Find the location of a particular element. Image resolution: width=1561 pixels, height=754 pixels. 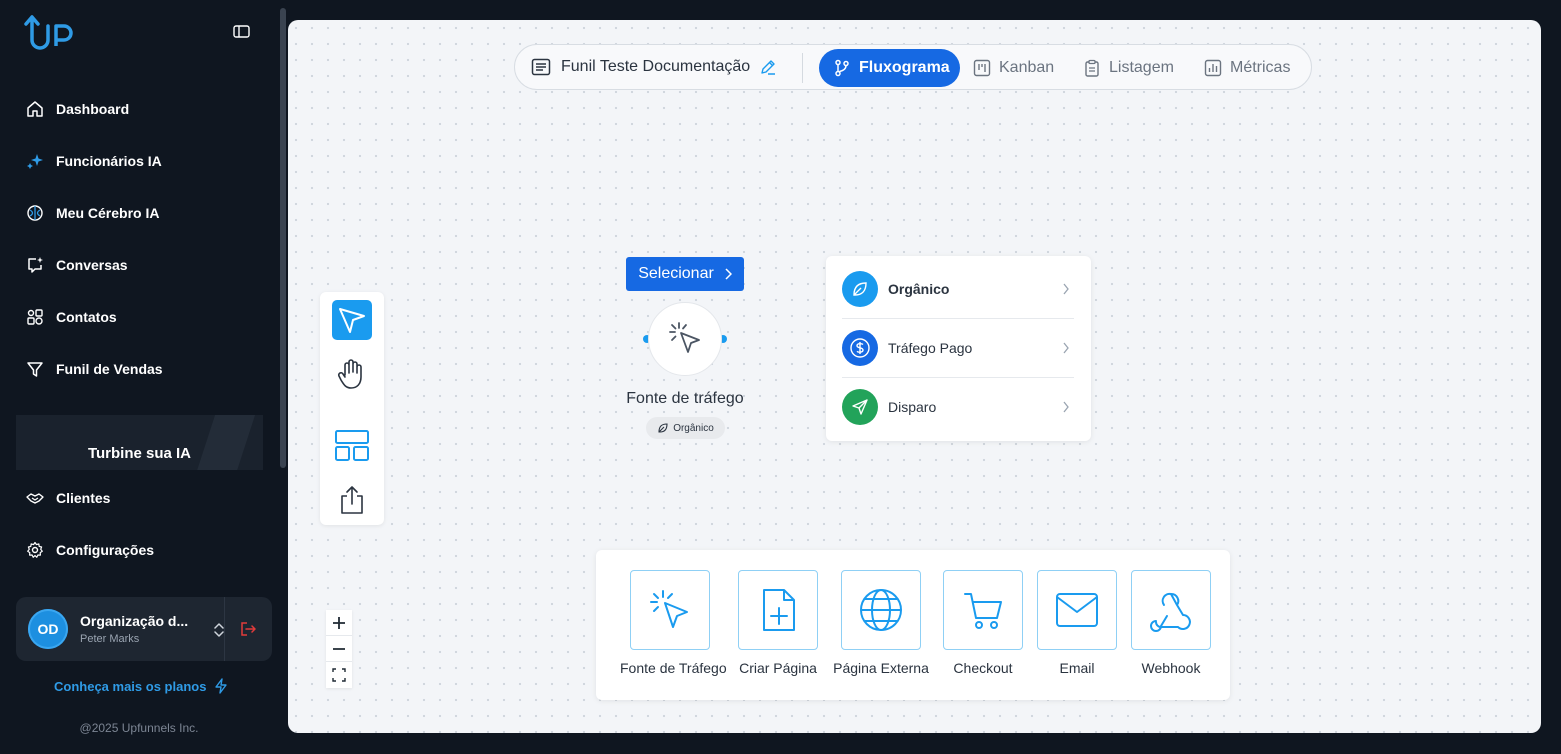

sidebar-item-dashboard: Dashboard is located at coordinates (77, 109).